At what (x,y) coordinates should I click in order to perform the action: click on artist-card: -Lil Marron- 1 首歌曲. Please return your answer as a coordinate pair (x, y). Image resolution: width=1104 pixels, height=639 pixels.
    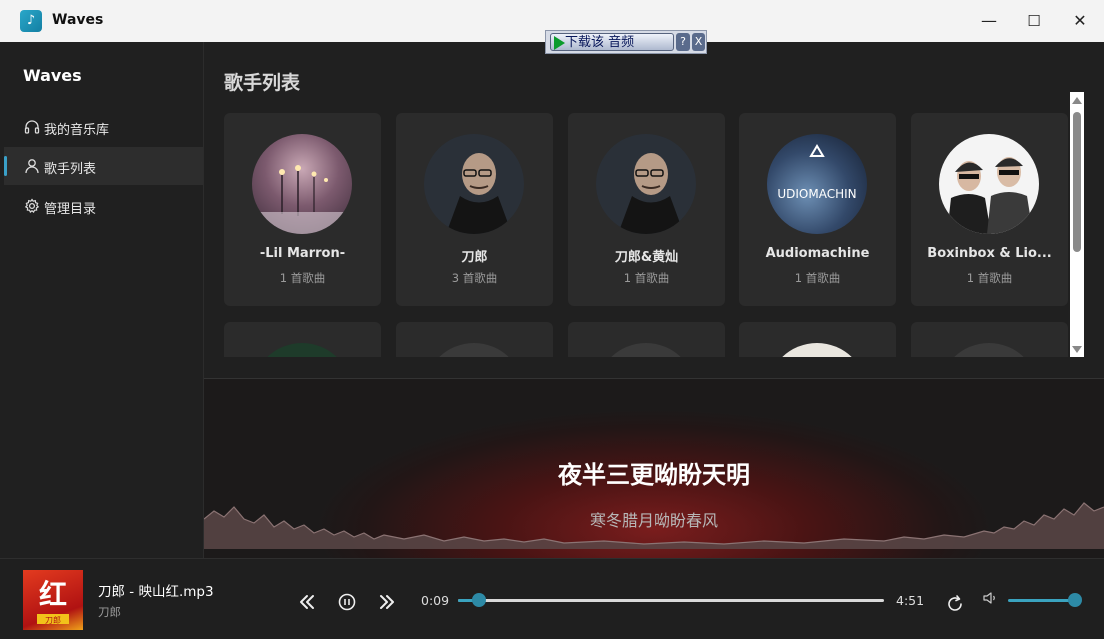
    Looking at the image, I should click on (302, 209).